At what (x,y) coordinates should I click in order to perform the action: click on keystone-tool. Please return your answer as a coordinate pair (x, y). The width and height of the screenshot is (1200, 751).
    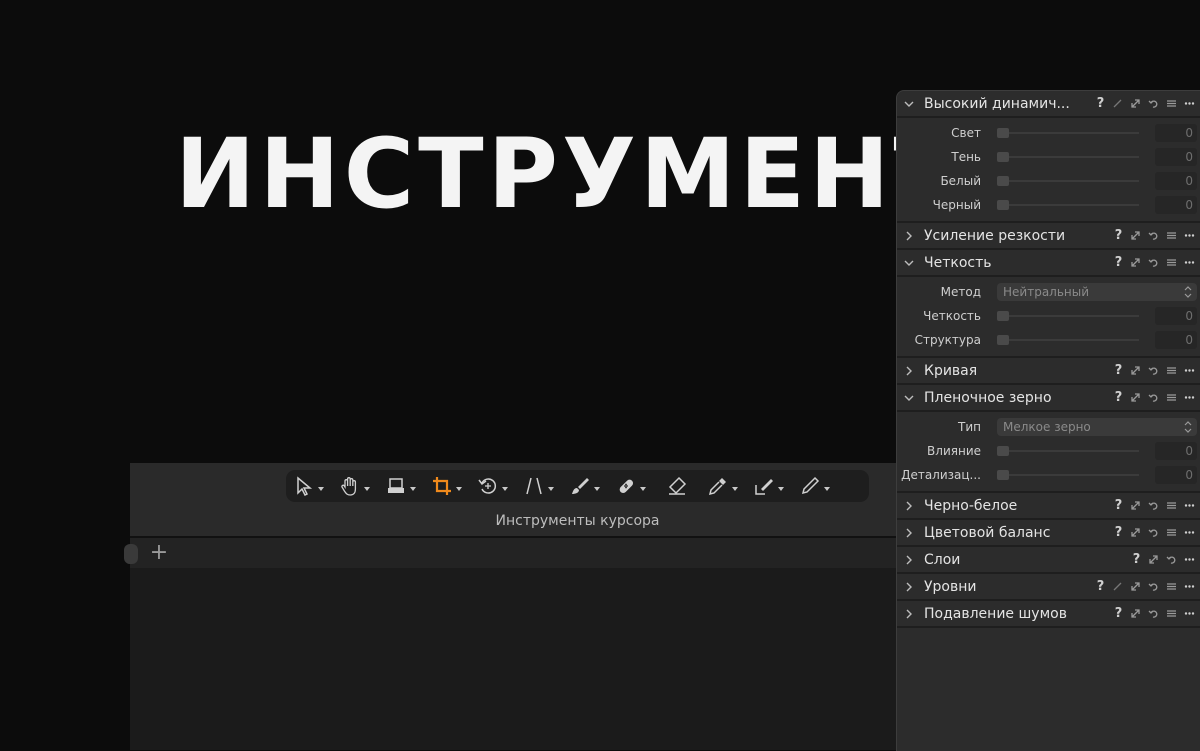
    Looking at the image, I should click on (539, 486).